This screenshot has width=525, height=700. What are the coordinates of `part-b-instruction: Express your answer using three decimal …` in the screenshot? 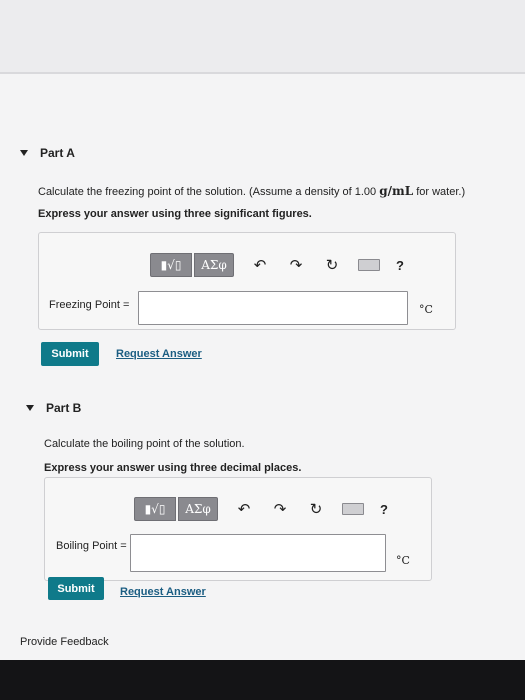 It's located at (173, 468).